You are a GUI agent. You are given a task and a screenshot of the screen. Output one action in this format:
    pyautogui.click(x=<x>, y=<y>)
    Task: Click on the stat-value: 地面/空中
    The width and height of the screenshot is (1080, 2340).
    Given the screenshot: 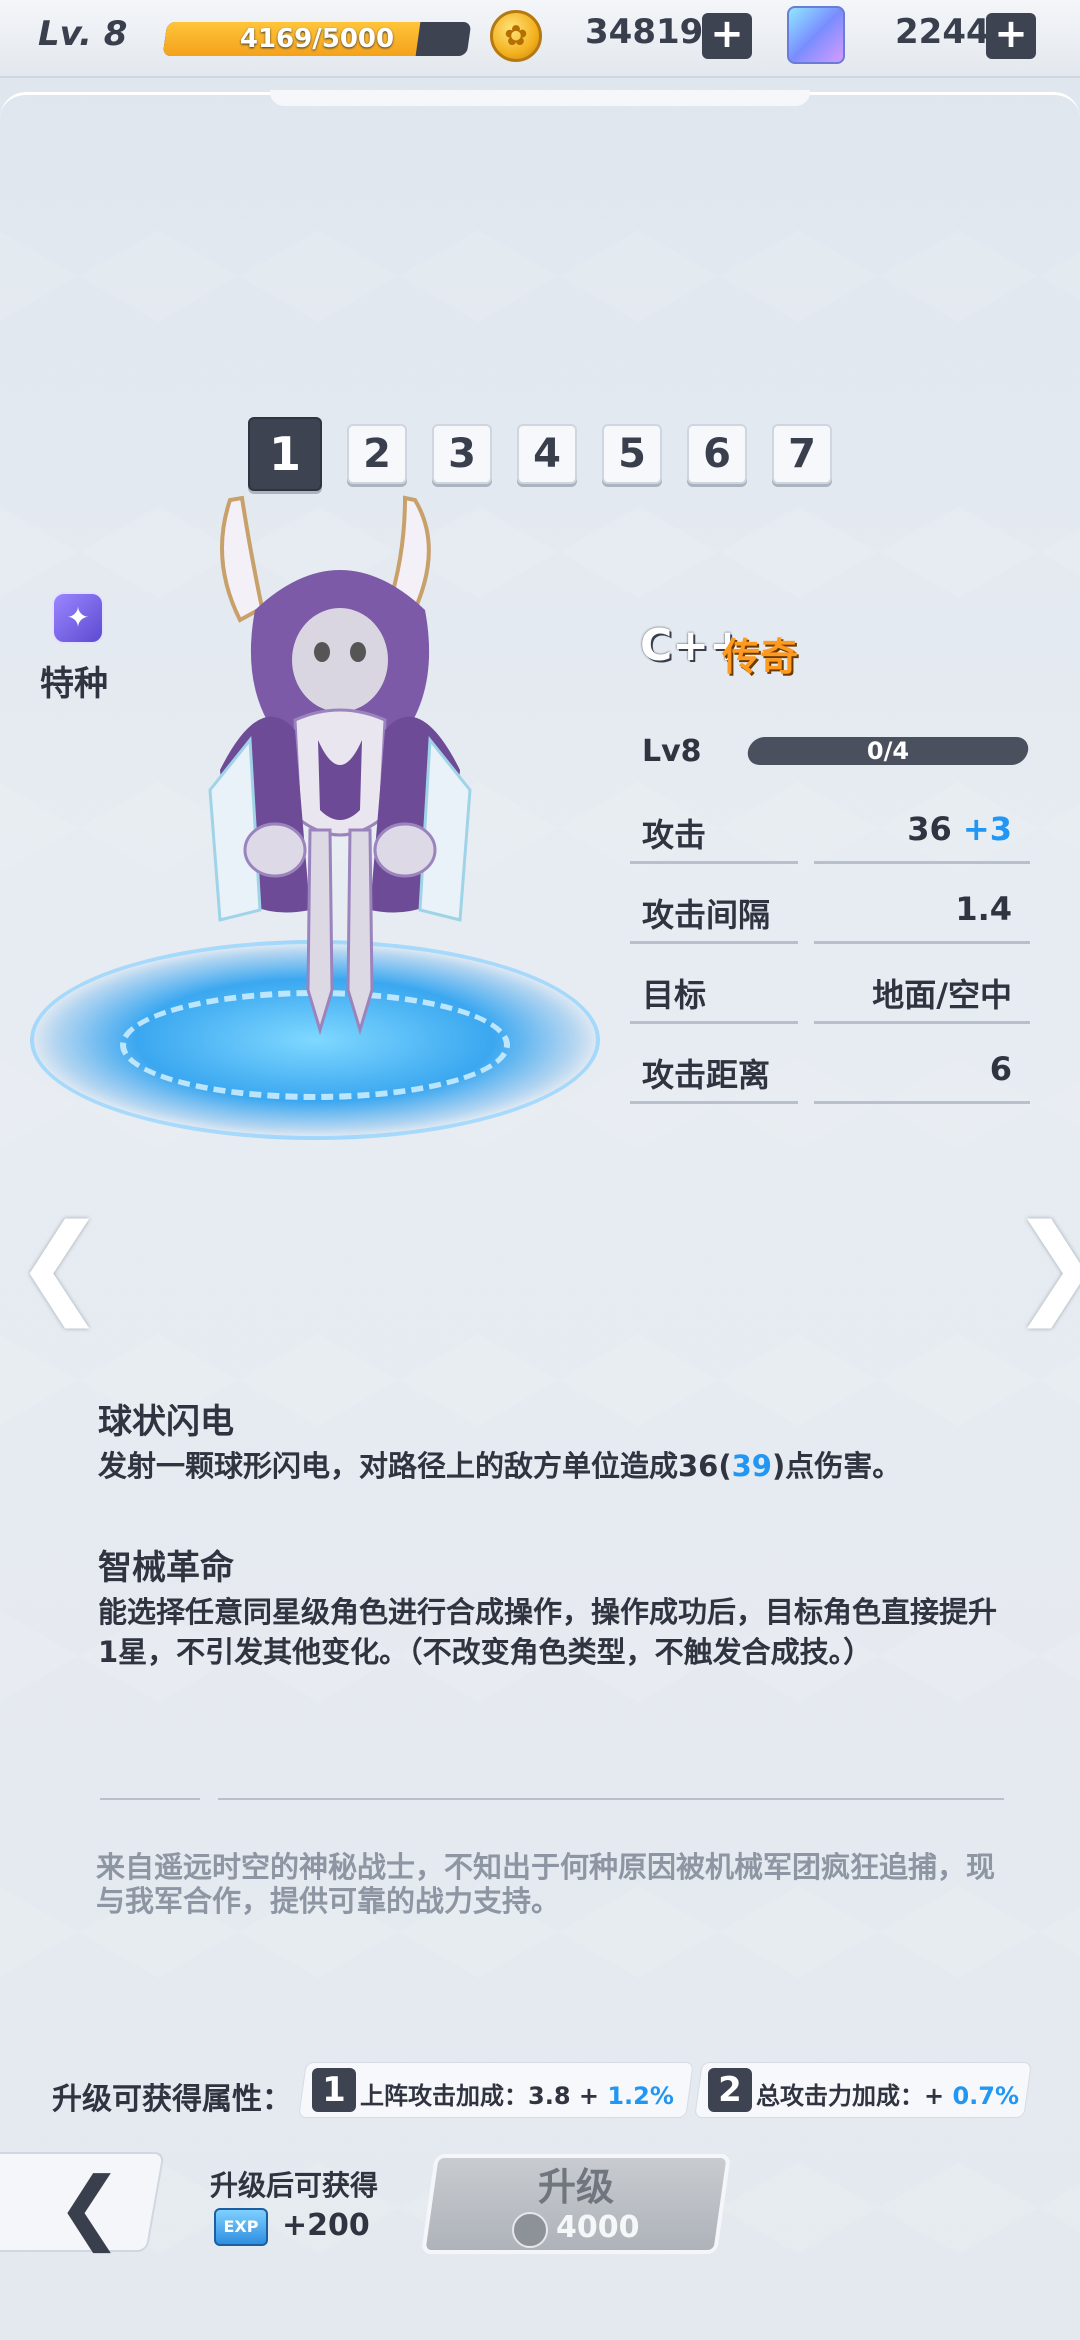 What is the action you would take?
    pyautogui.click(x=942, y=995)
    